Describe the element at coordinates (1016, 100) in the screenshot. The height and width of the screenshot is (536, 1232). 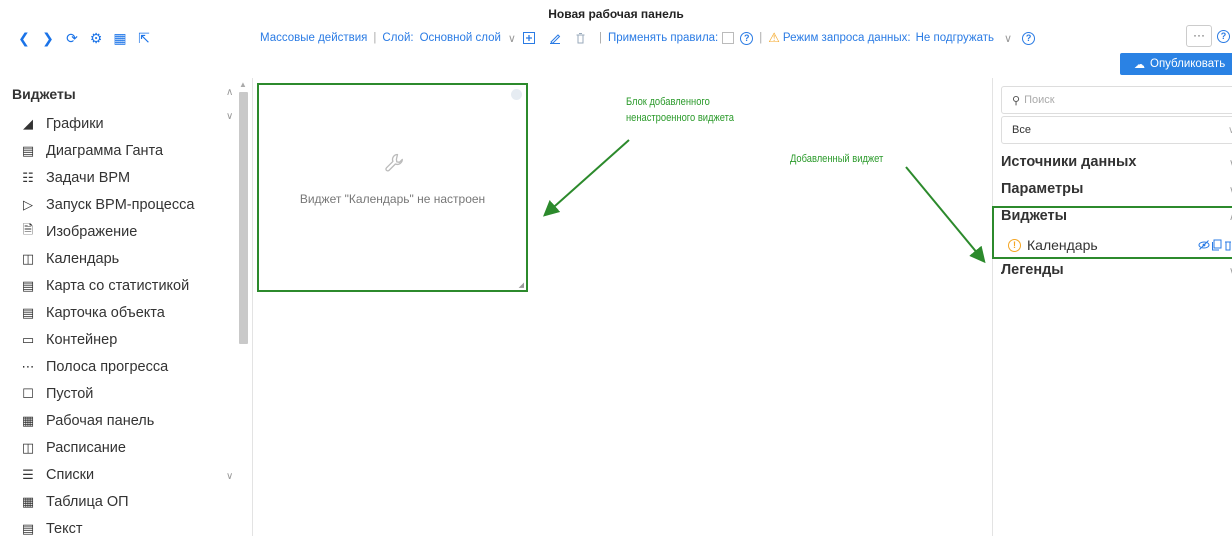
I see `search-icon: ⚲` at that location.